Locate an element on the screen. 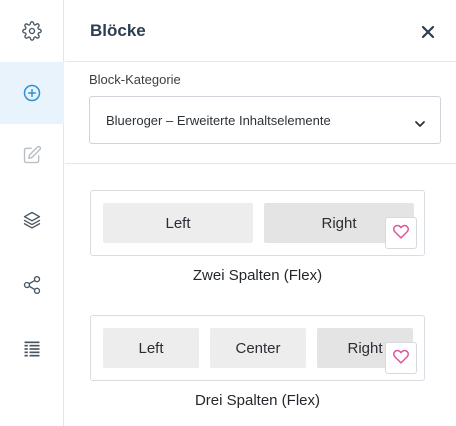 This screenshot has width=456, height=426. sidebar-rail is located at coordinates (32, 213).